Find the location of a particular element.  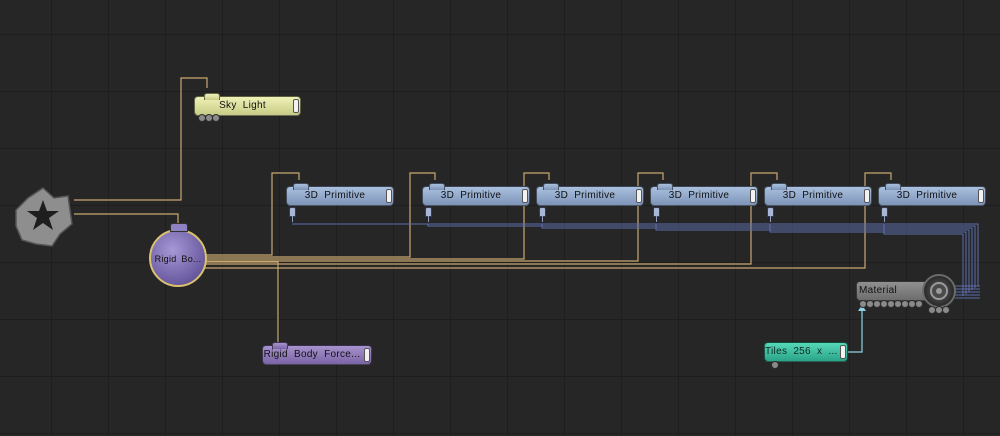

material-label: Material is located at coordinates (878, 290).